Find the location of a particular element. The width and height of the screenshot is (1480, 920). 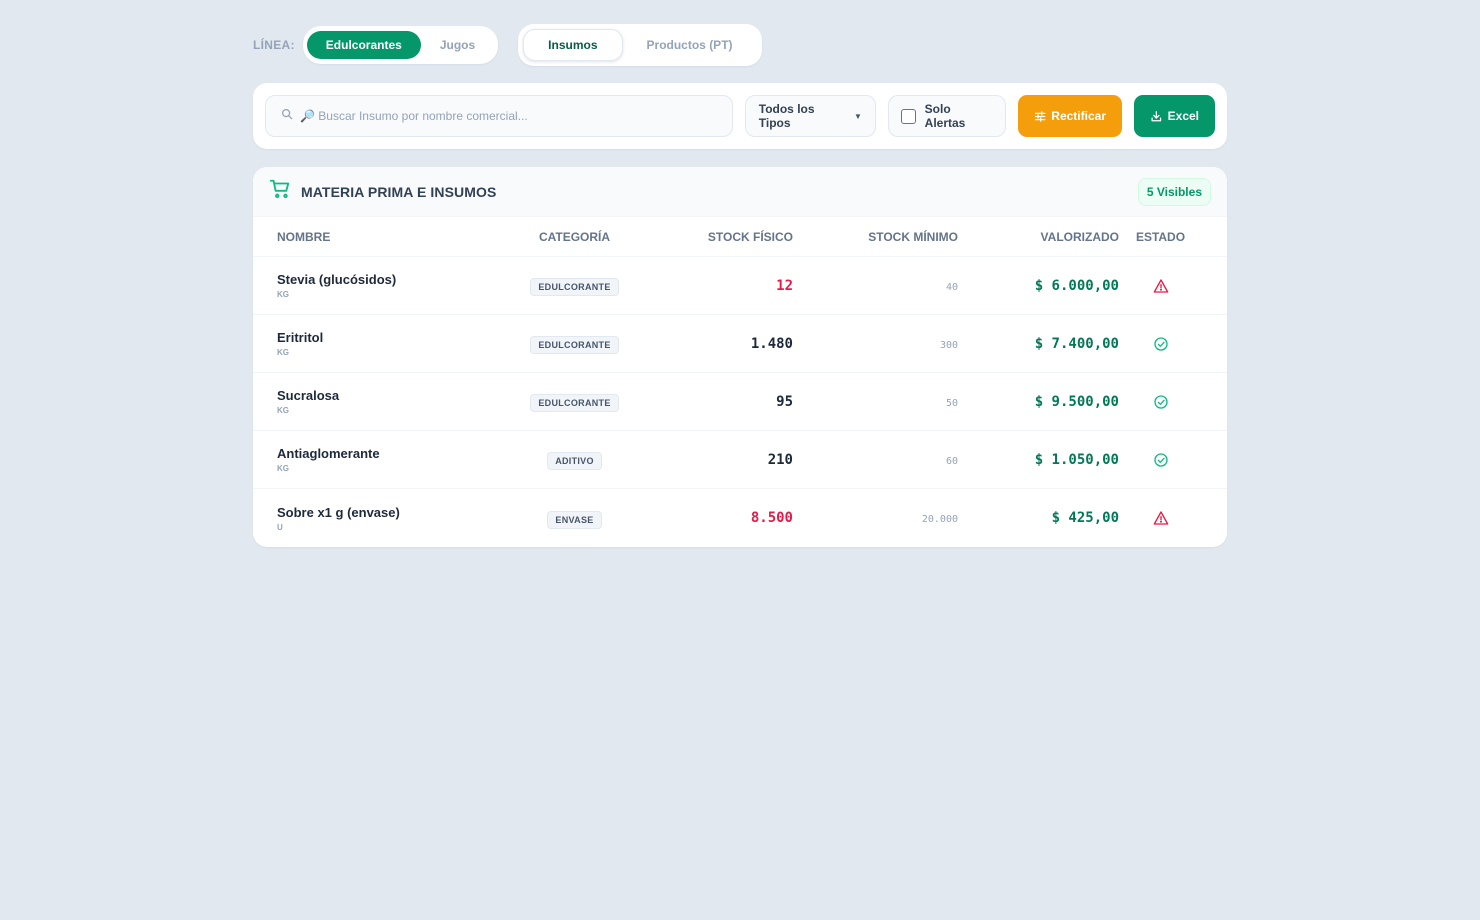

item-name: Antiaglomerante is located at coordinates (328, 453).